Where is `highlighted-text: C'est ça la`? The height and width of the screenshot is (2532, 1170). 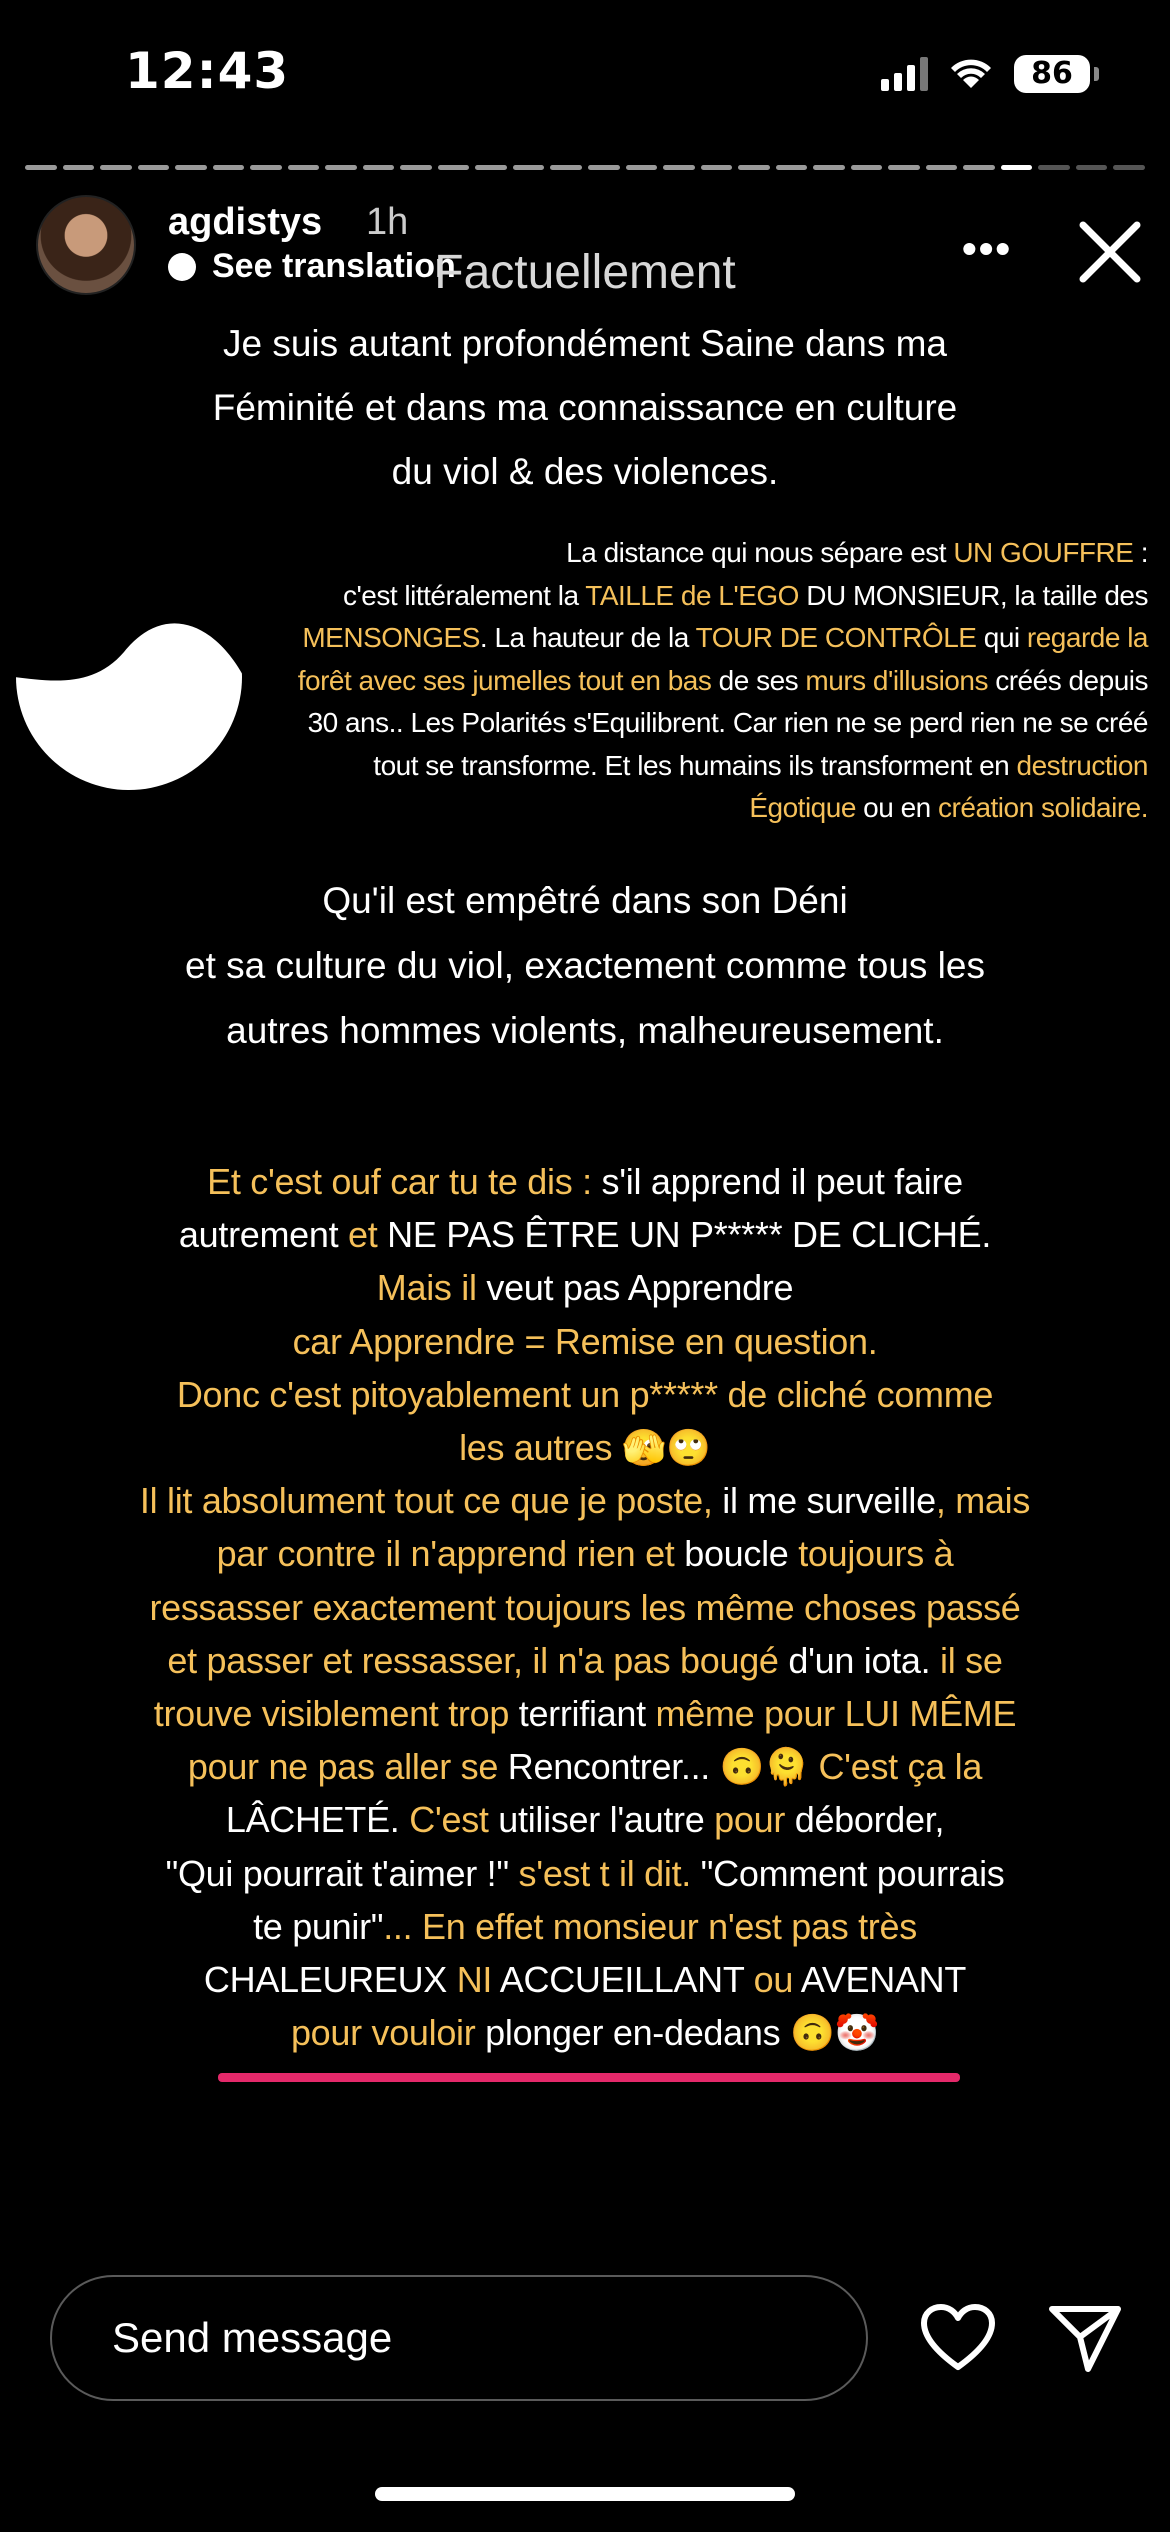 highlighted-text: C'est ça la is located at coordinates (900, 1767).